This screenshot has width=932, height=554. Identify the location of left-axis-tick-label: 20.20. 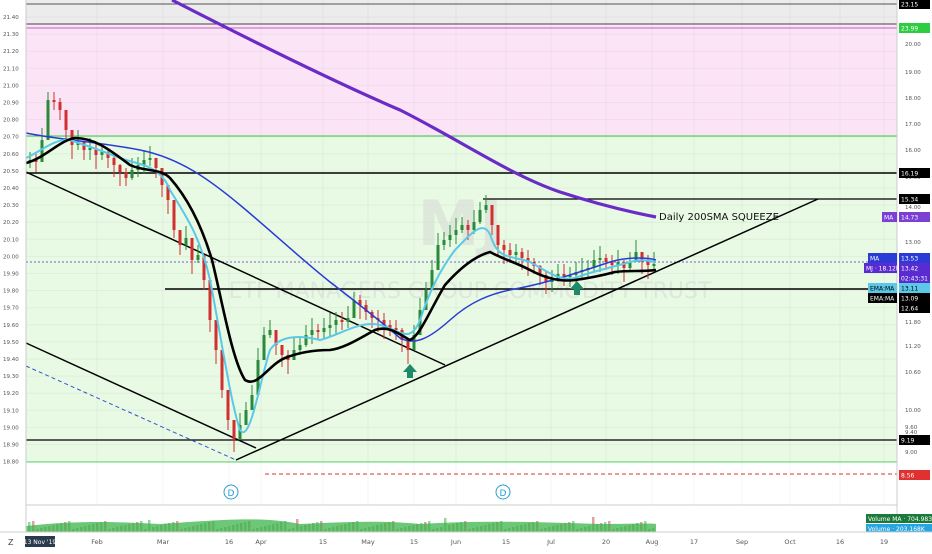
(11, 223).